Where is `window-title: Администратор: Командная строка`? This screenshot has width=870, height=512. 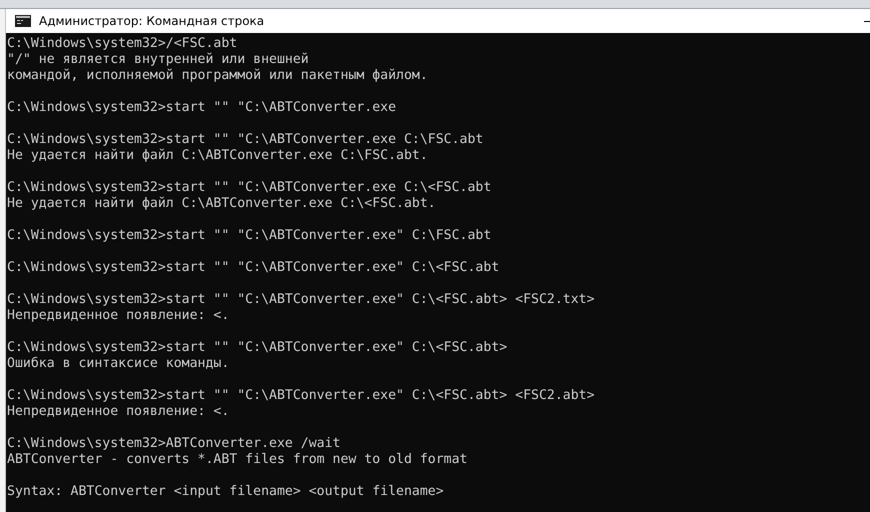 window-title: Администратор: Командная строка is located at coordinates (151, 21).